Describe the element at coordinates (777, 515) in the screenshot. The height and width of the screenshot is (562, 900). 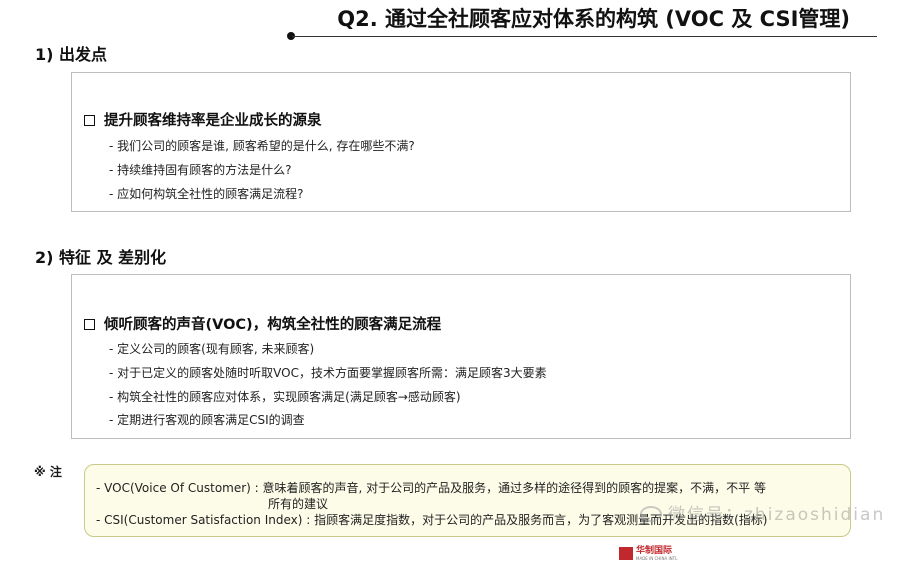
I see `watermark-text: 微信号：zhizaoshidian` at that location.